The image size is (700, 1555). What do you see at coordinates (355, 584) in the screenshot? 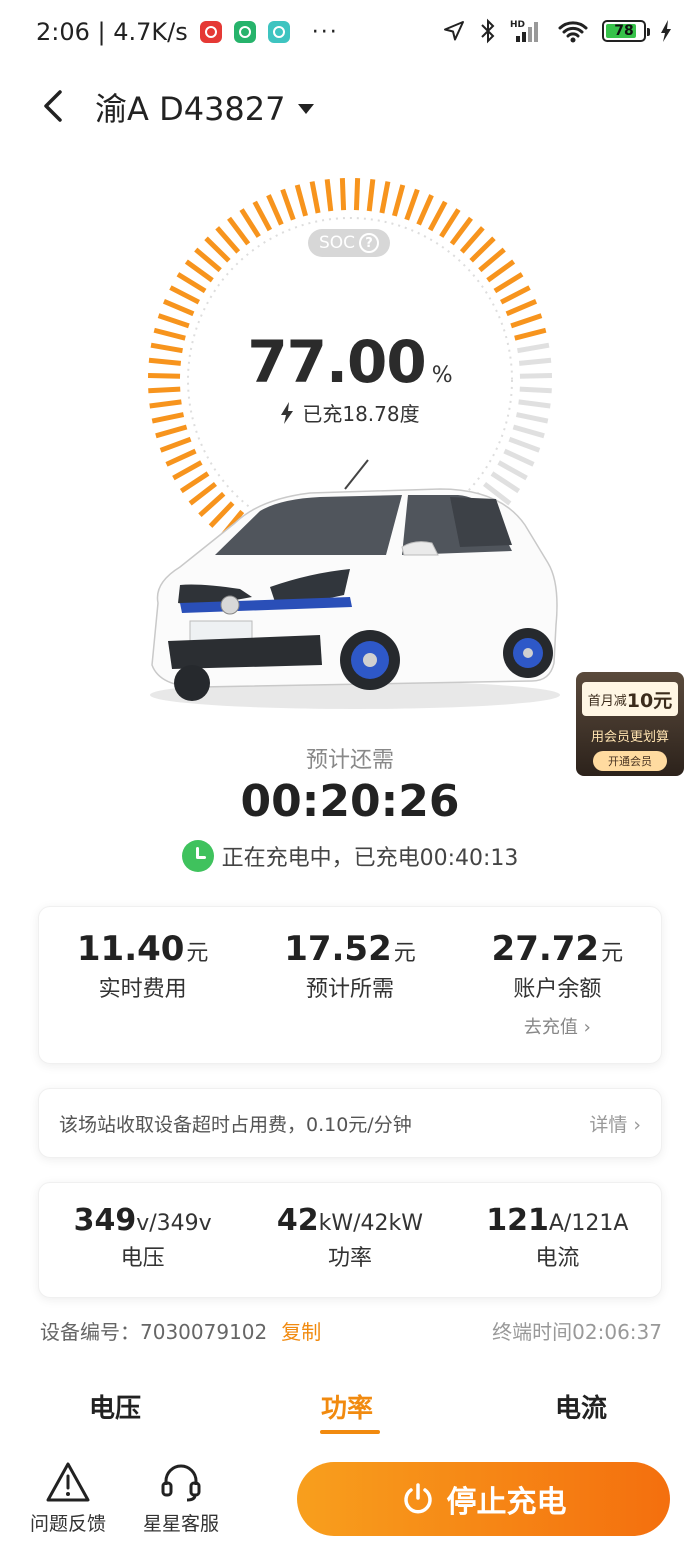
I see `vehicle-image` at bounding box center [355, 584].